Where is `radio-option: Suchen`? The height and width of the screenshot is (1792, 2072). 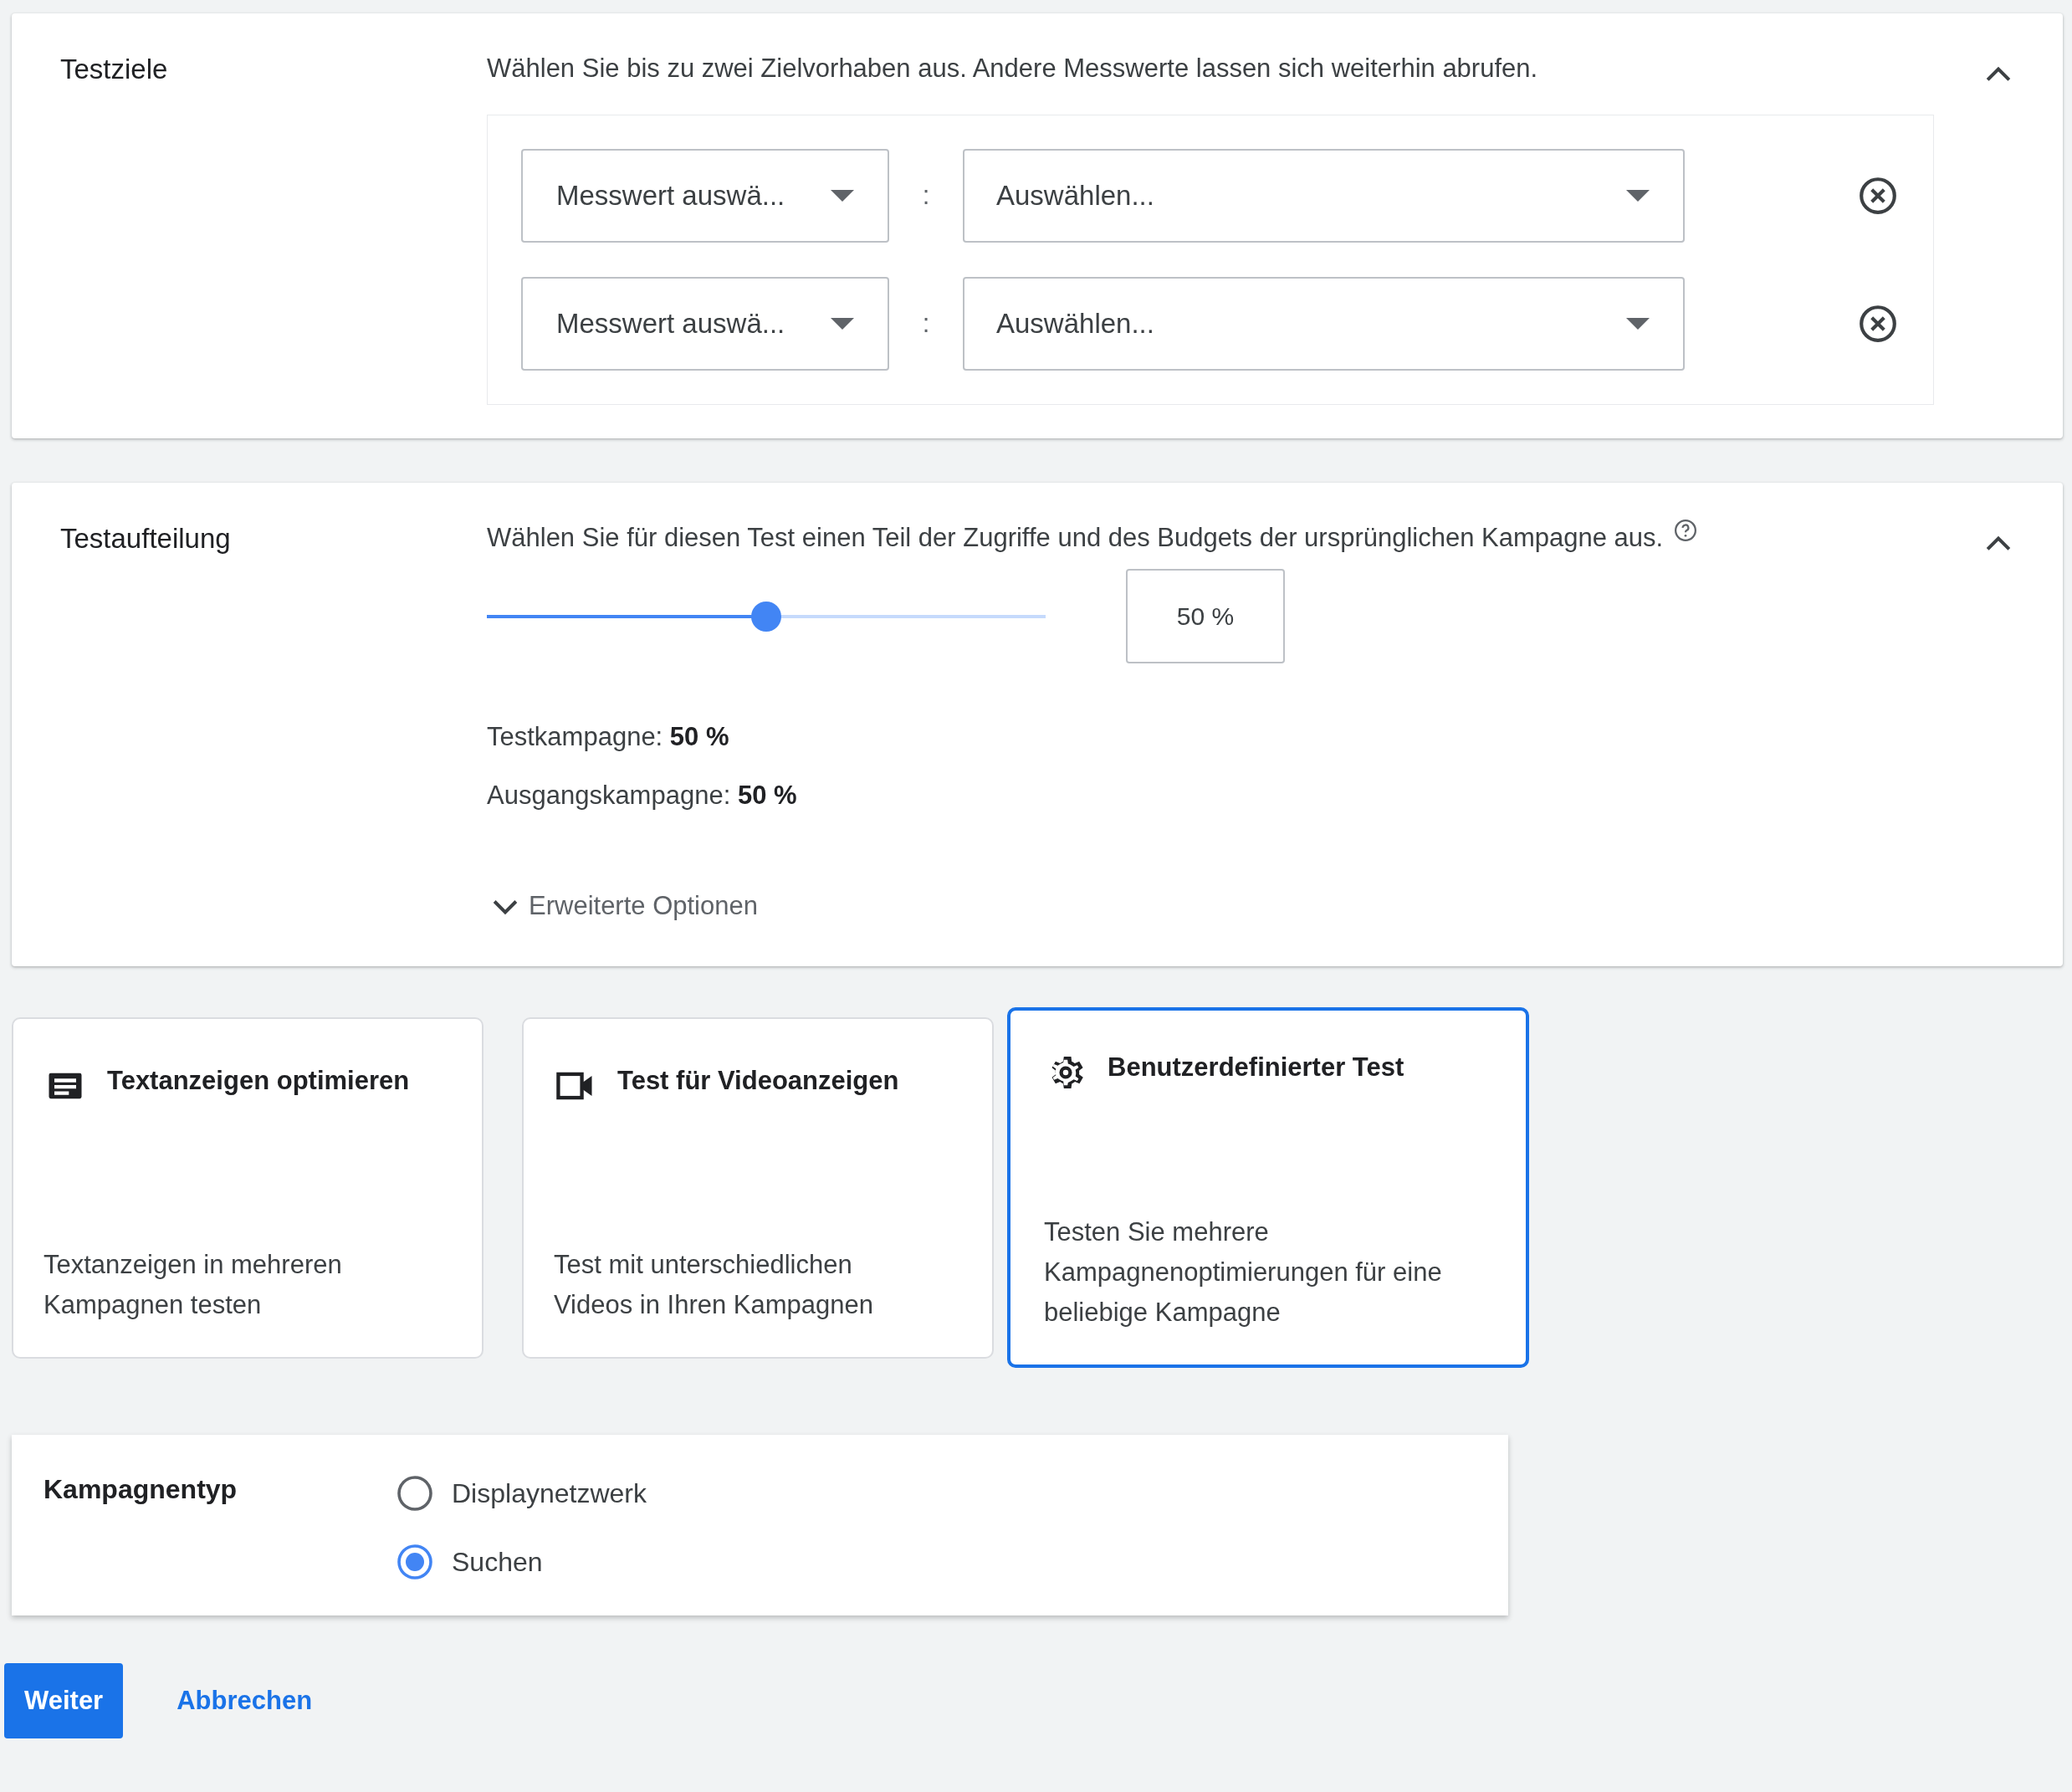 radio-option: Suchen is located at coordinates (521, 1562).